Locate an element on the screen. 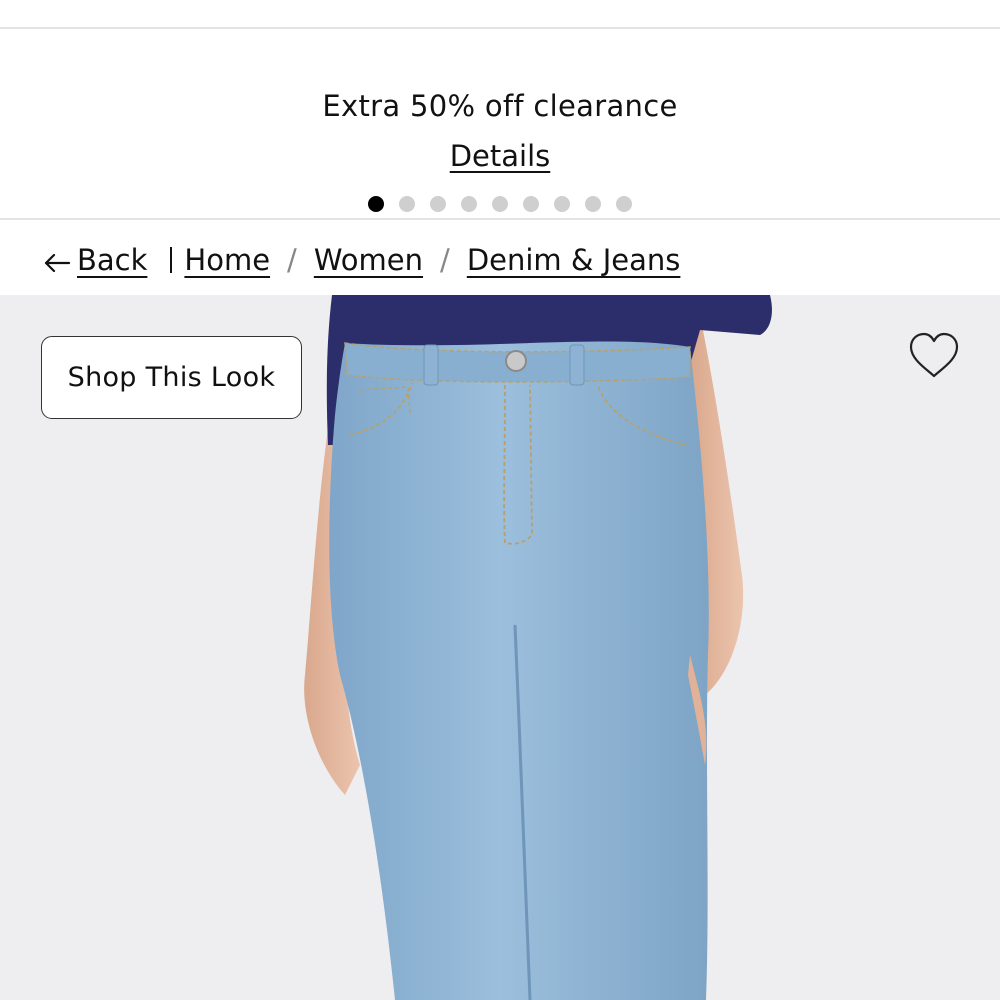 Image resolution: width=1000 pixels, height=1000 pixels. breadcrumb-item-women: Women is located at coordinates (368, 260).